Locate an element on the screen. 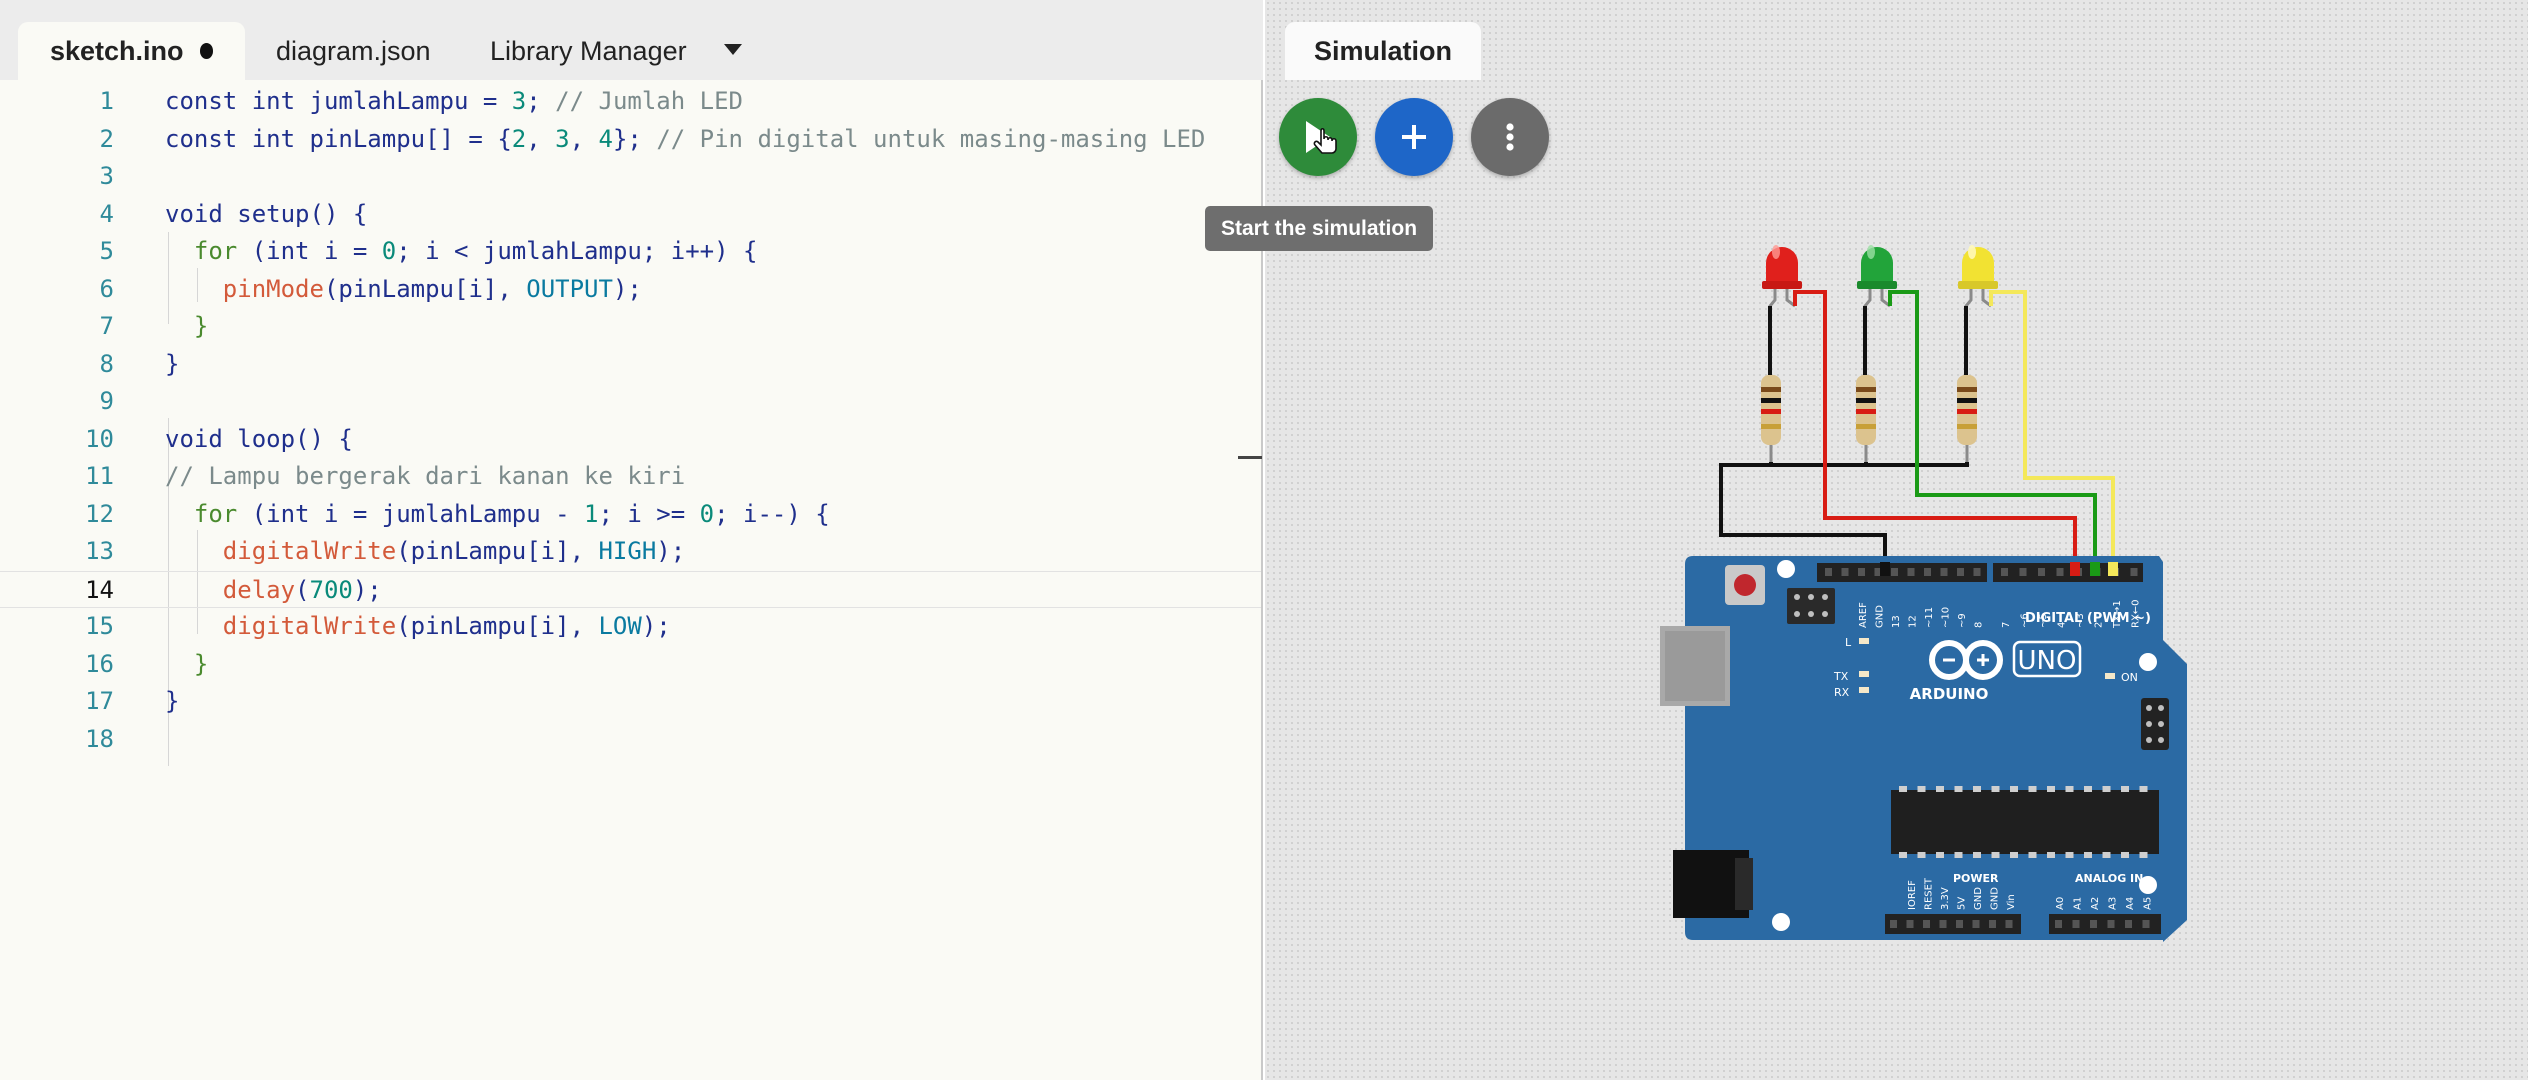 This screenshot has height=1080, width=2528. line-number: 8 is located at coordinates (106, 363).